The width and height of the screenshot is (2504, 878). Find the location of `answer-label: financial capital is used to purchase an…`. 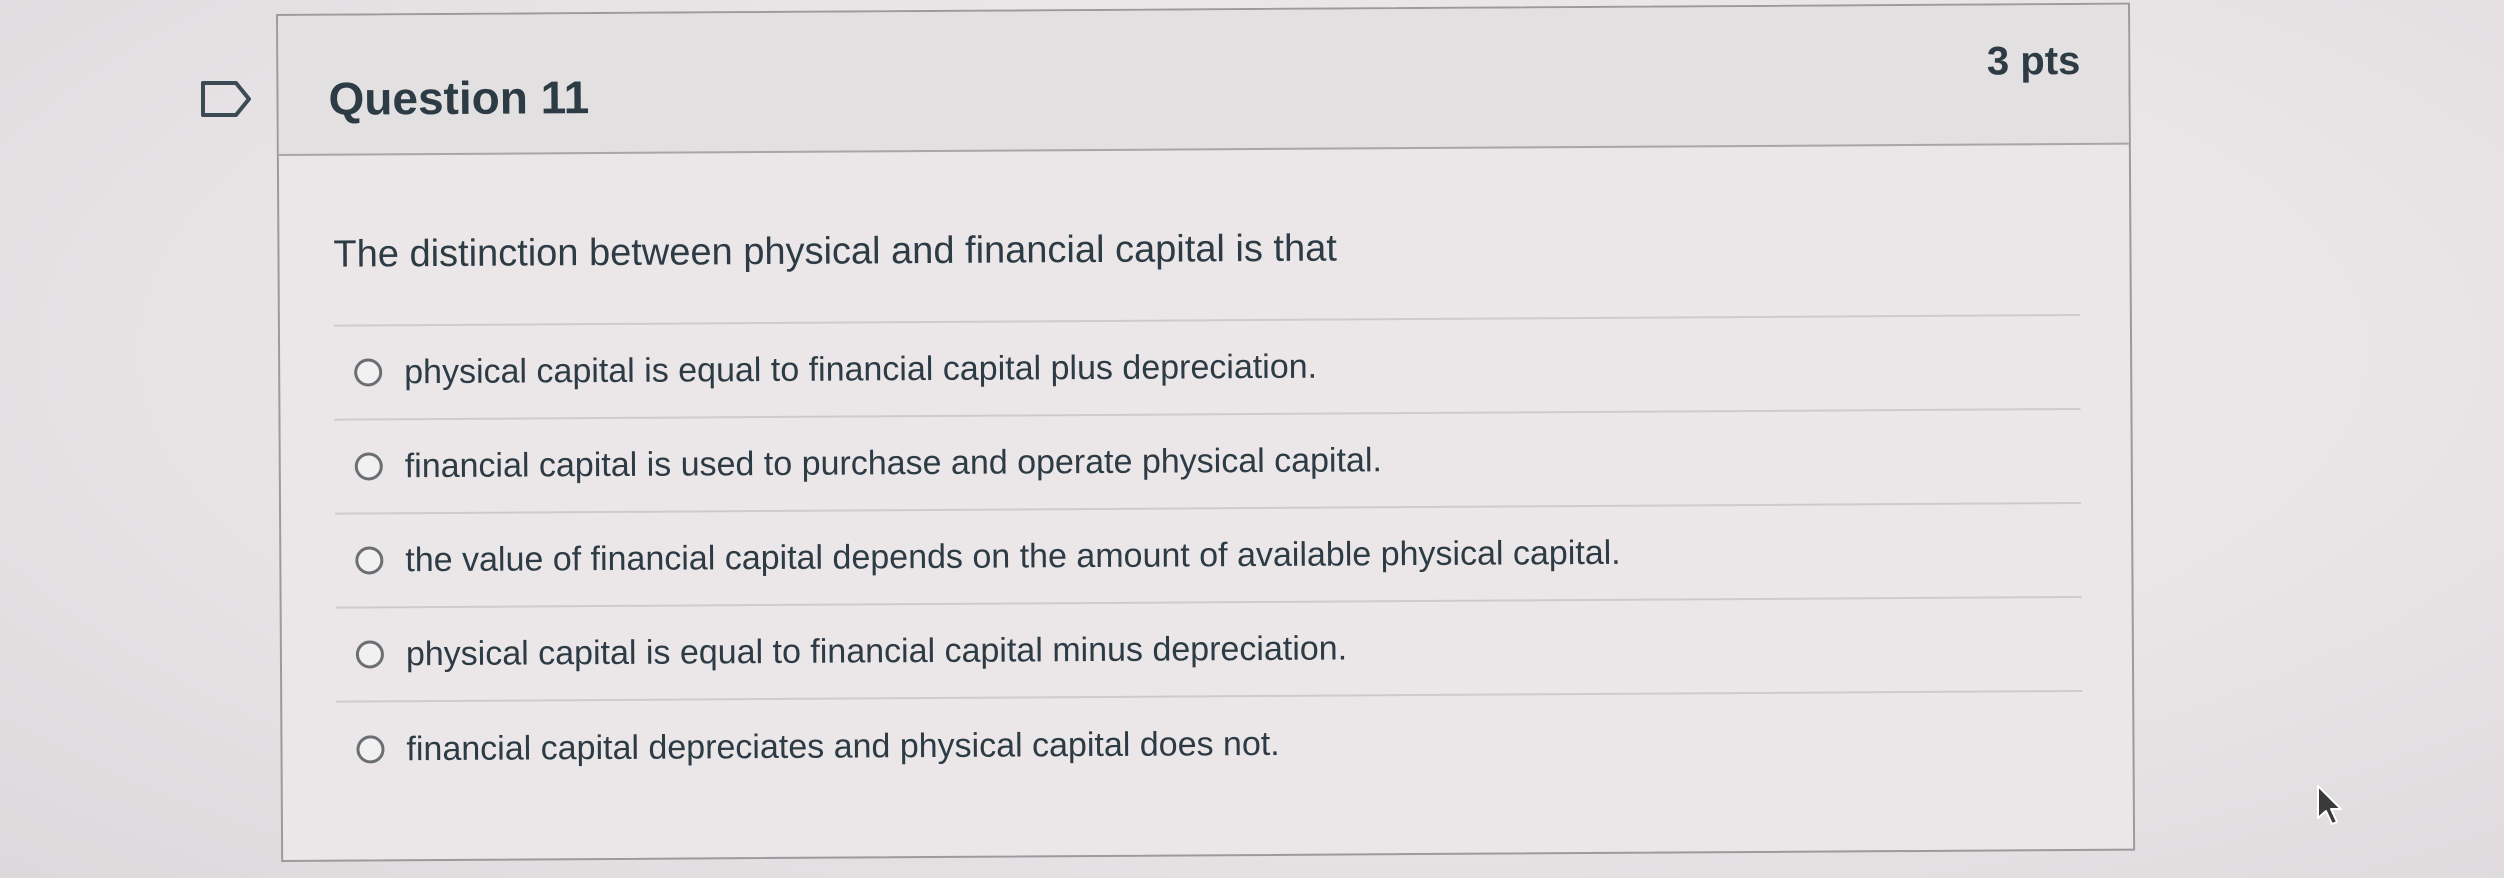

answer-label: financial capital is used to purchase an… is located at coordinates (893, 462).